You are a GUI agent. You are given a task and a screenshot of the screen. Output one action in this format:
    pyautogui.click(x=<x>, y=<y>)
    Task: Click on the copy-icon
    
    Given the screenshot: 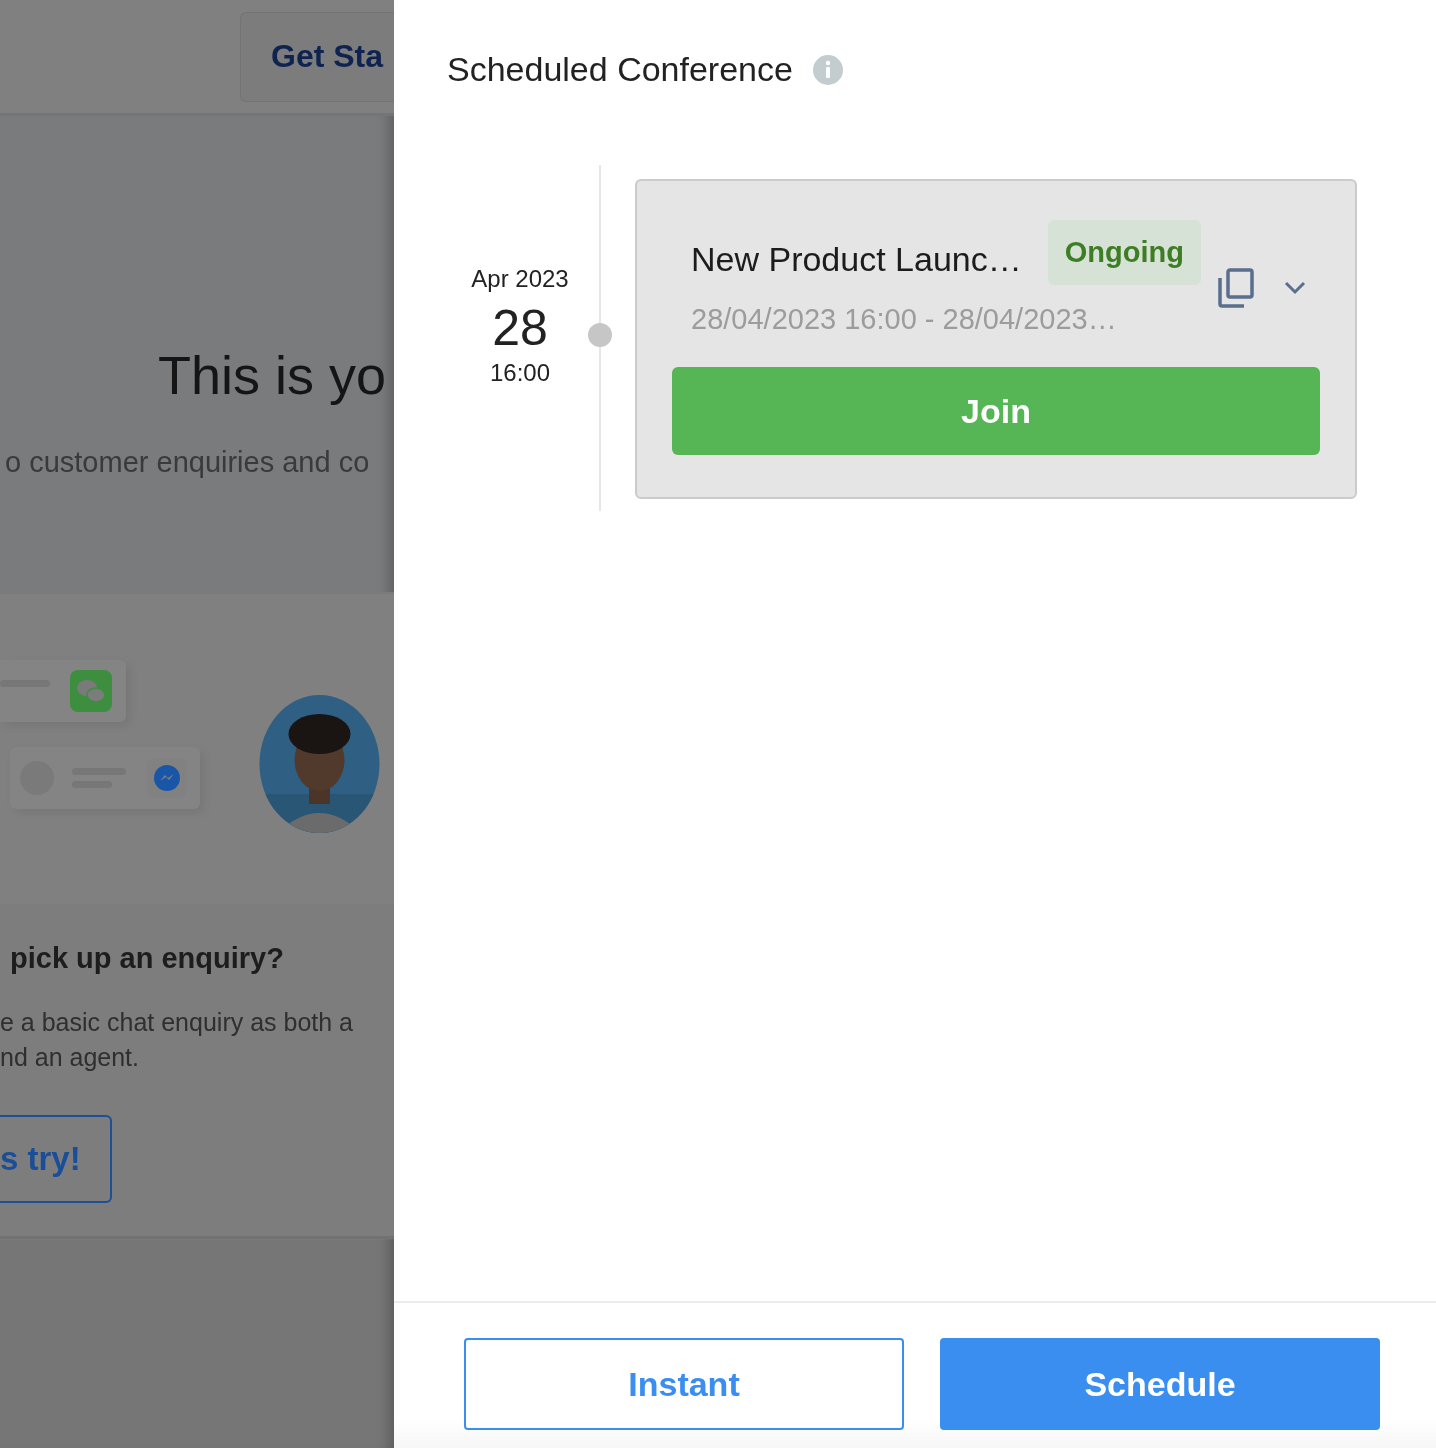 What is the action you would take?
    pyautogui.click(x=1236, y=288)
    